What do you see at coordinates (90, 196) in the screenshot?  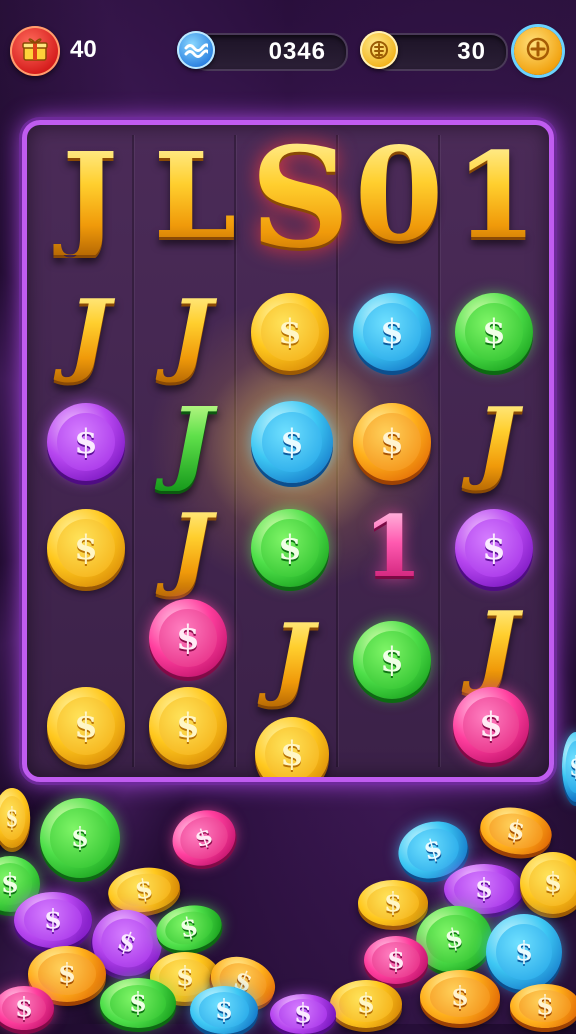 I see `title-letter: J` at bounding box center [90, 196].